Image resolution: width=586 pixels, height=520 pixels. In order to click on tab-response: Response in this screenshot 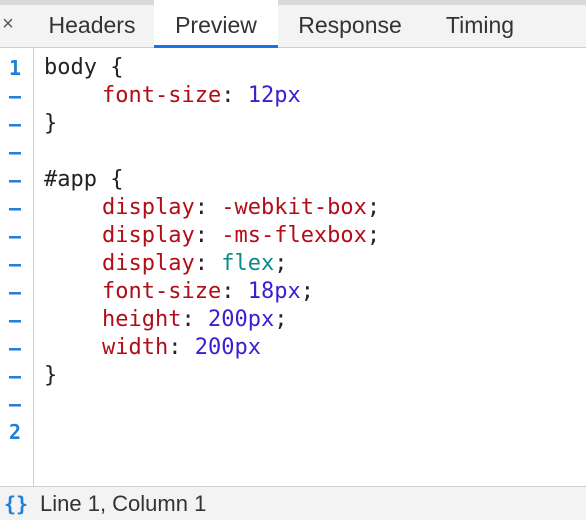, I will do `click(350, 24)`.